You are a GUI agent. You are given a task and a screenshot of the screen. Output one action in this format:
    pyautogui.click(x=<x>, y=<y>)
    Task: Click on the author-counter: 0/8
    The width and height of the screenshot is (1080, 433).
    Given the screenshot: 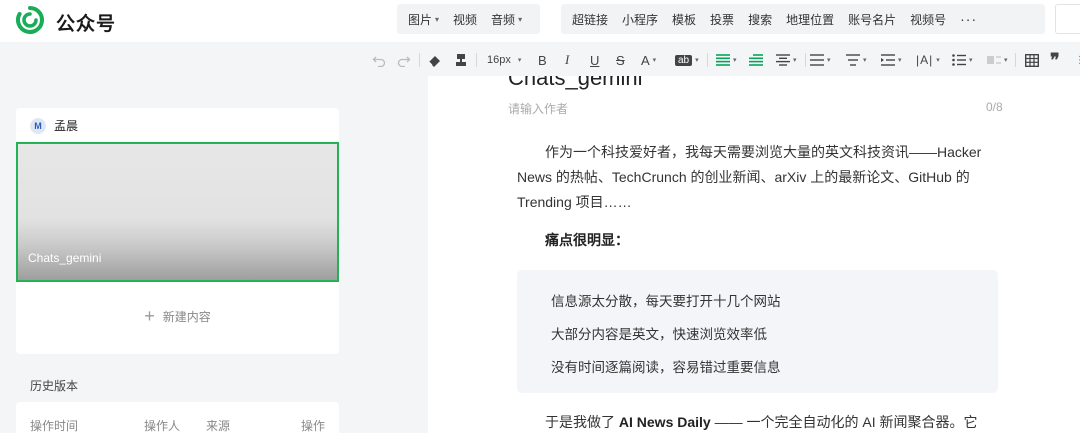 What is the action you would take?
    pyautogui.click(x=994, y=107)
    